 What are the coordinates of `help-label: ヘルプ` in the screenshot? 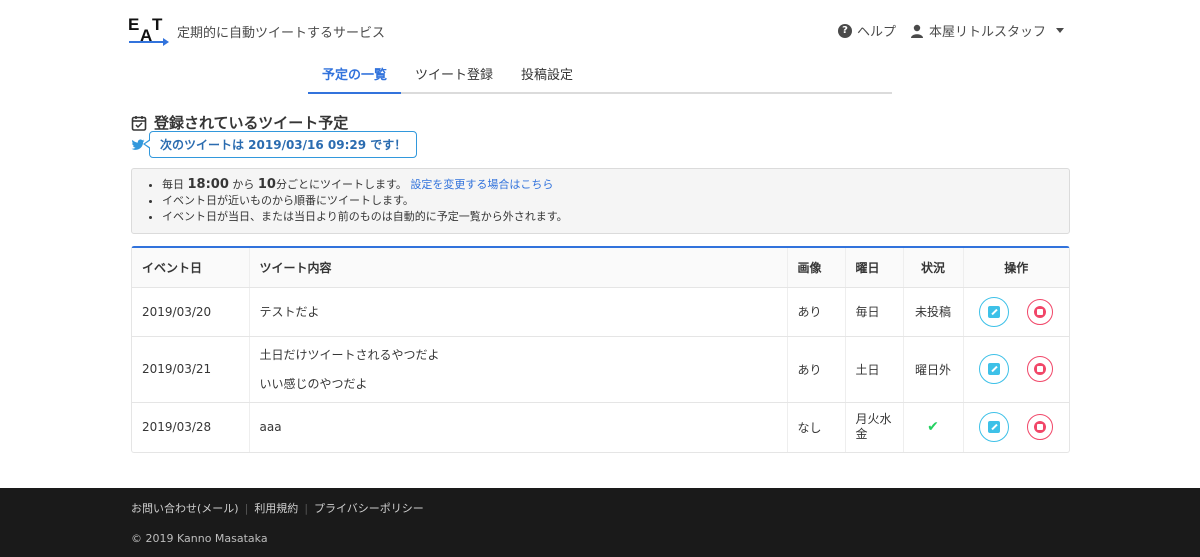 It's located at (876, 32).